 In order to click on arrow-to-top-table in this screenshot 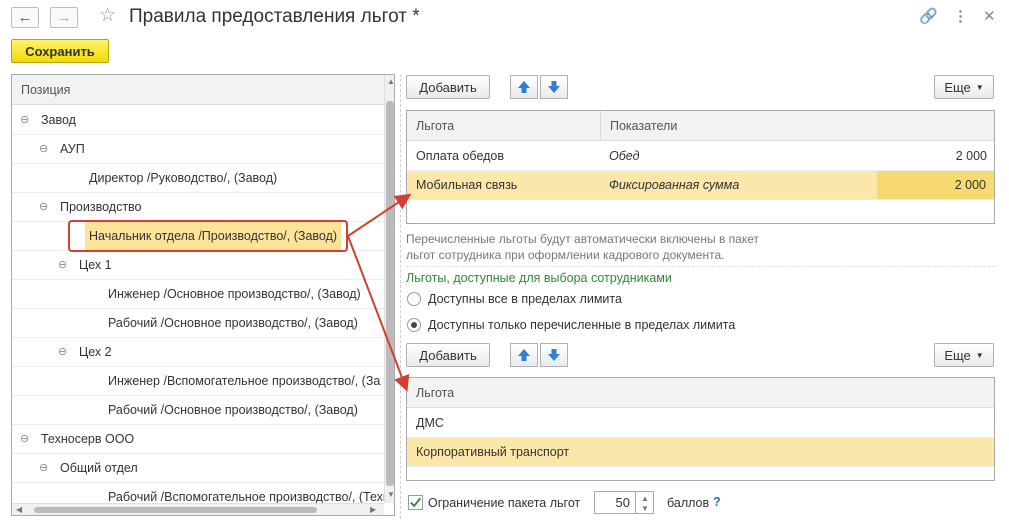, I will do `click(379, 215)`.